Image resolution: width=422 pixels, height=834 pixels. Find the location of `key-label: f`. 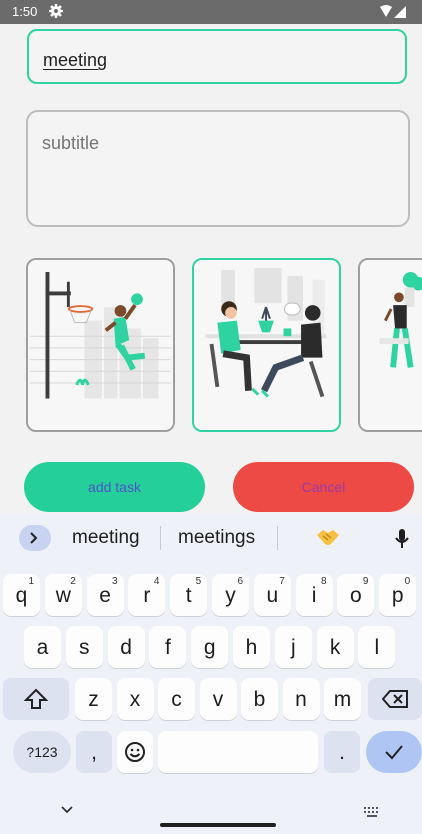

key-label: f is located at coordinates (167, 647).